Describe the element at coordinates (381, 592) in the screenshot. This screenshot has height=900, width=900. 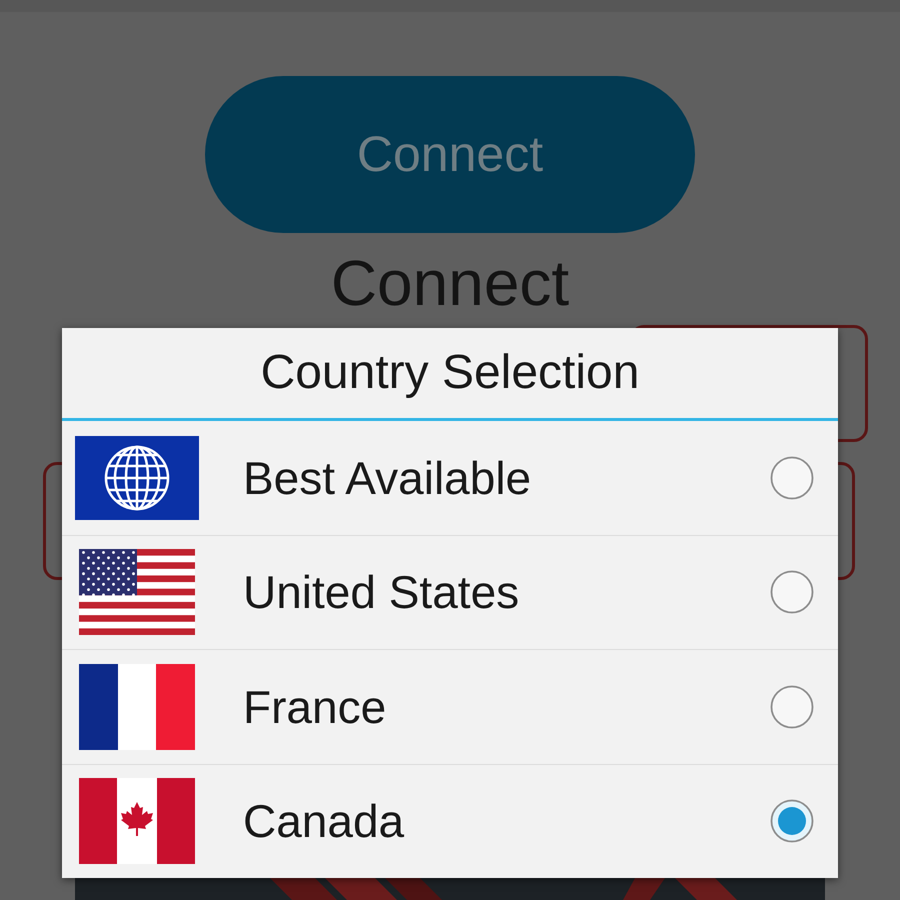
I see `option-label: United States` at that location.